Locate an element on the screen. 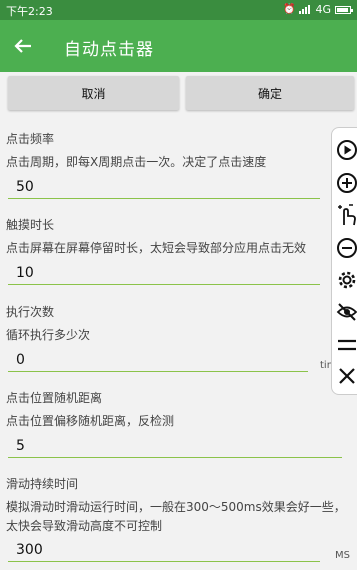  input-value: 0 is located at coordinates (20, 360).